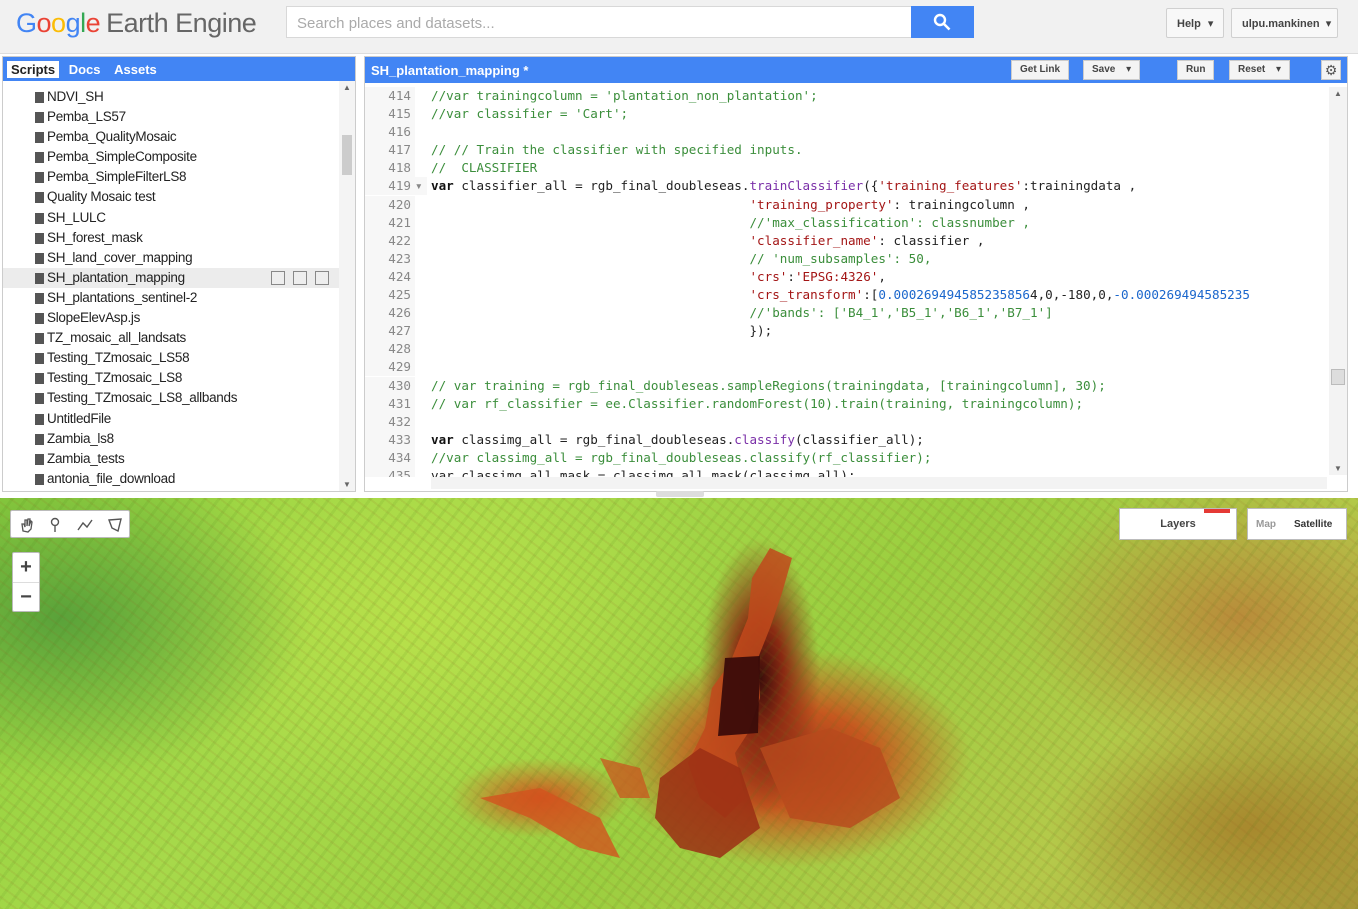 The height and width of the screenshot is (909, 1358). What do you see at coordinates (135, 69) in the screenshot?
I see `tab-assets: Assets` at bounding box center [135, 69].